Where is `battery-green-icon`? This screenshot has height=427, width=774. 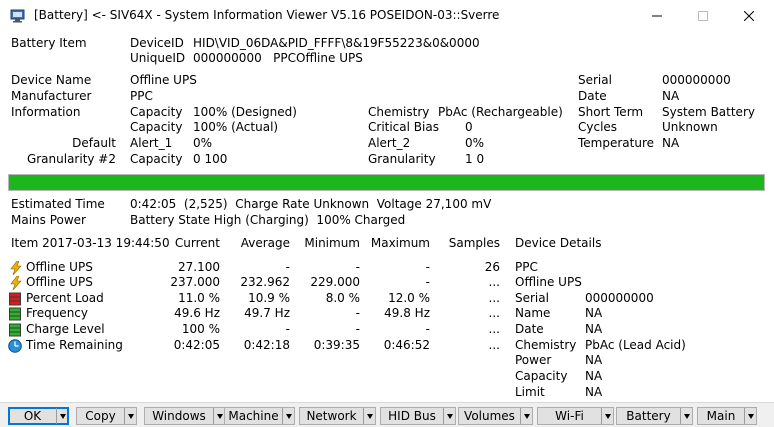
battery-green-icon is located at coordinates (16, 315).